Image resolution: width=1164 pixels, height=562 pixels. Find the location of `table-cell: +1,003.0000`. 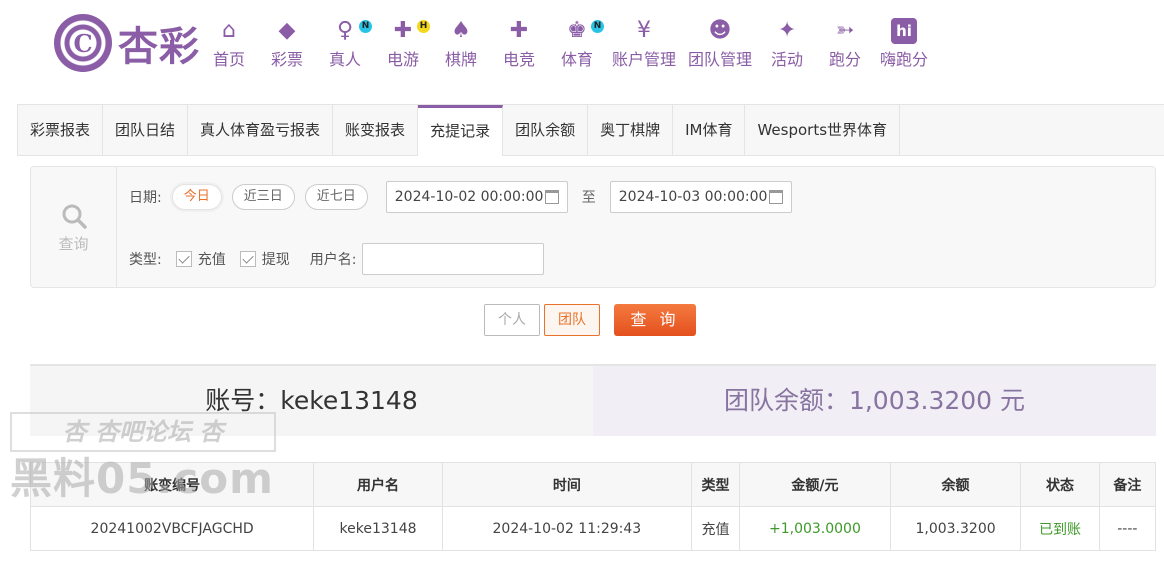

table-cell: +1,003.0000 is located at coordinates (815, 528).